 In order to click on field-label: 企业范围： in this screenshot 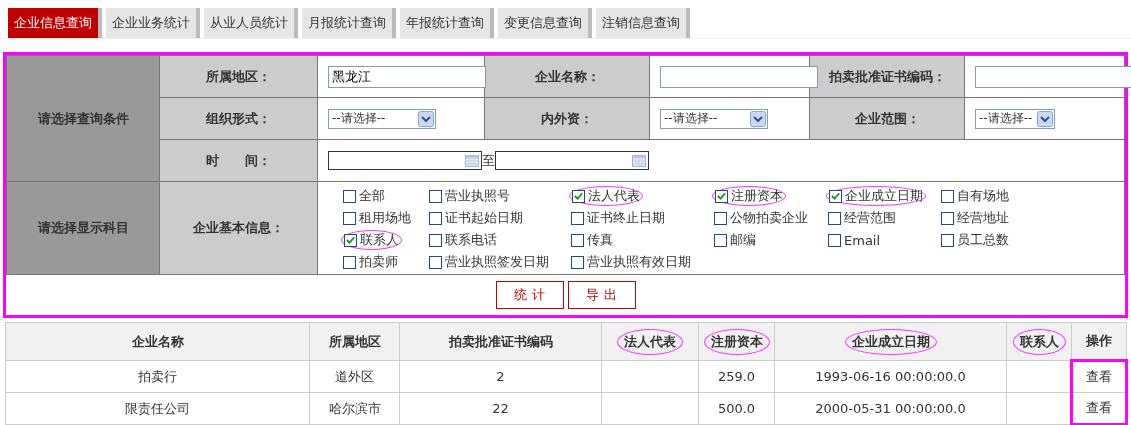, I will do `click(887, 118)`.